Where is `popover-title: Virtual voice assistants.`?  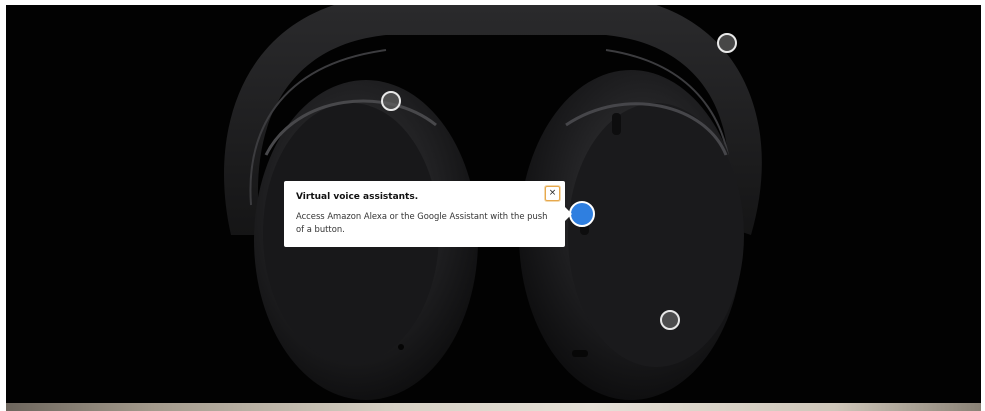
popover-title: Virtual voice assistants. is located at coordinates (357, 197).